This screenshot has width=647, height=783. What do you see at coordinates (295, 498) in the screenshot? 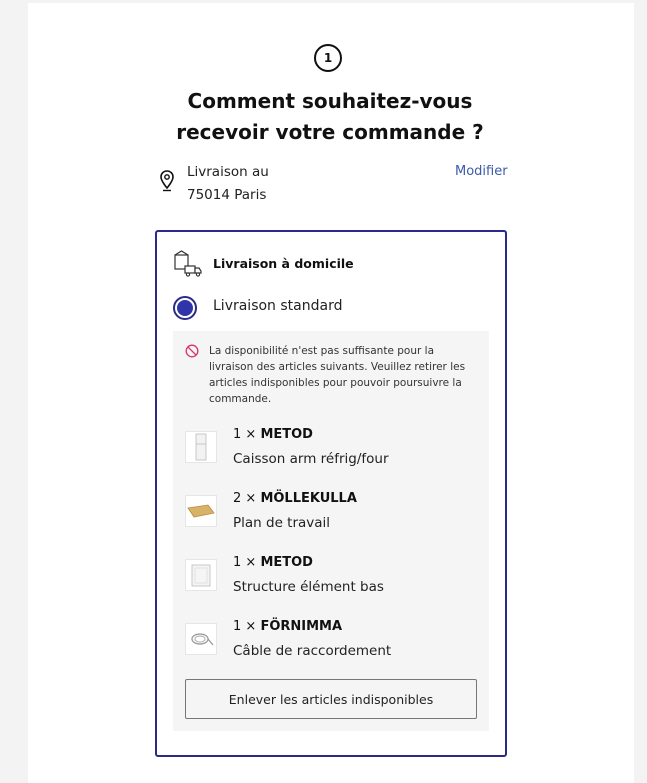
I see `item-2-title: 2 × MÖLLEKULLA` at bounding box center [295, 498].